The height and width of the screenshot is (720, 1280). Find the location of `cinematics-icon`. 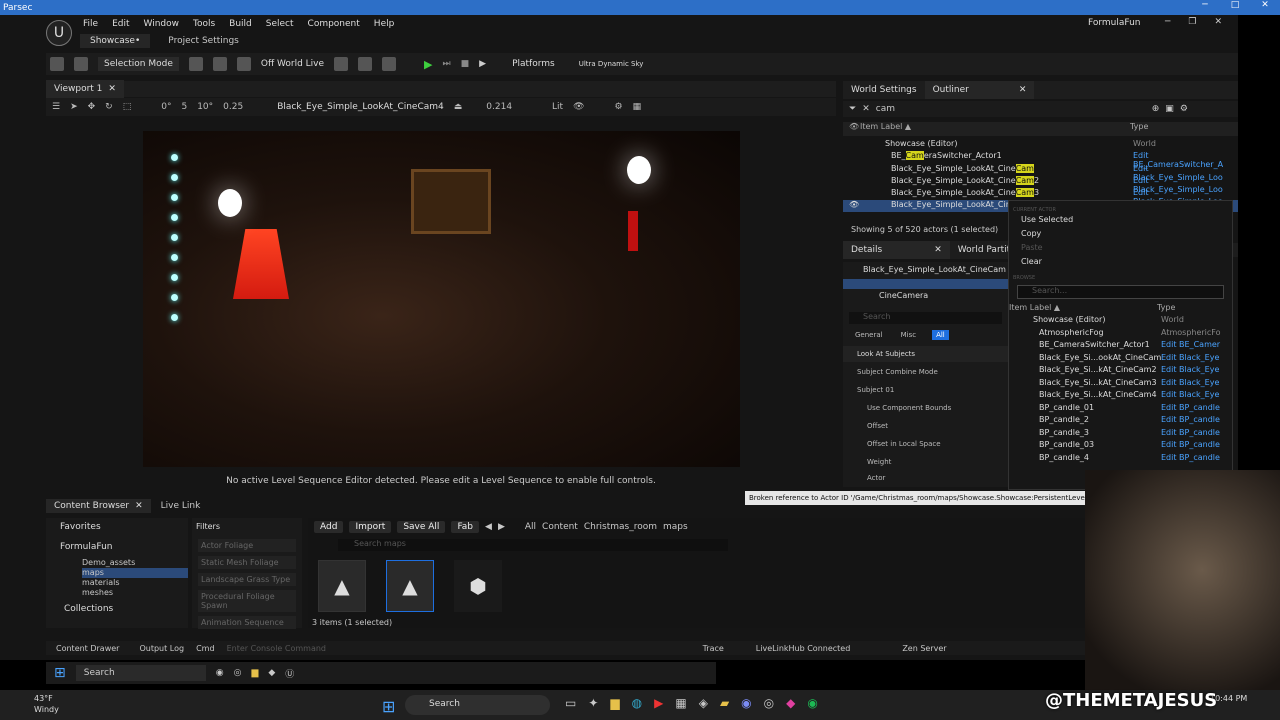

cinematics-icon is located at coordinates (243, 64).